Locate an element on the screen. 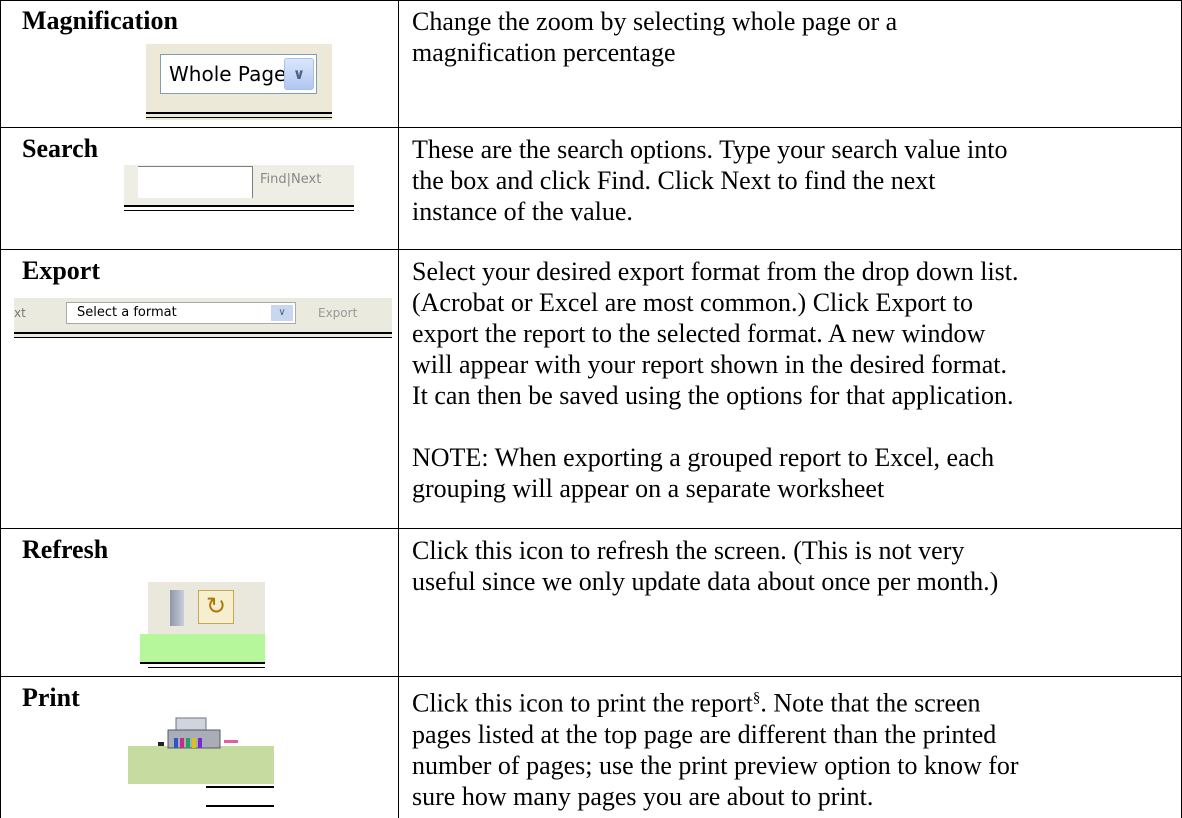 The image size is (1182, 818). next-button-fragment: xt is located at coordinates (20, 313).